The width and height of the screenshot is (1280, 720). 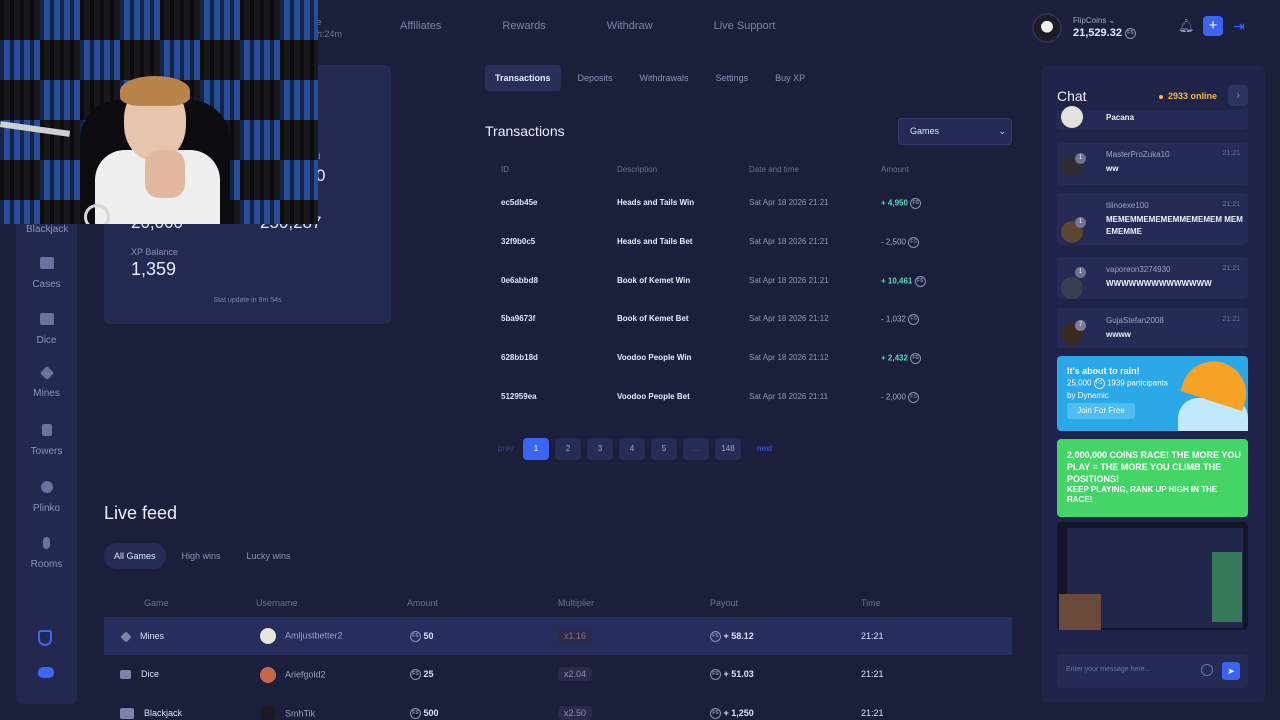 I want to click on shield-icon, so click(x=45, y=638).